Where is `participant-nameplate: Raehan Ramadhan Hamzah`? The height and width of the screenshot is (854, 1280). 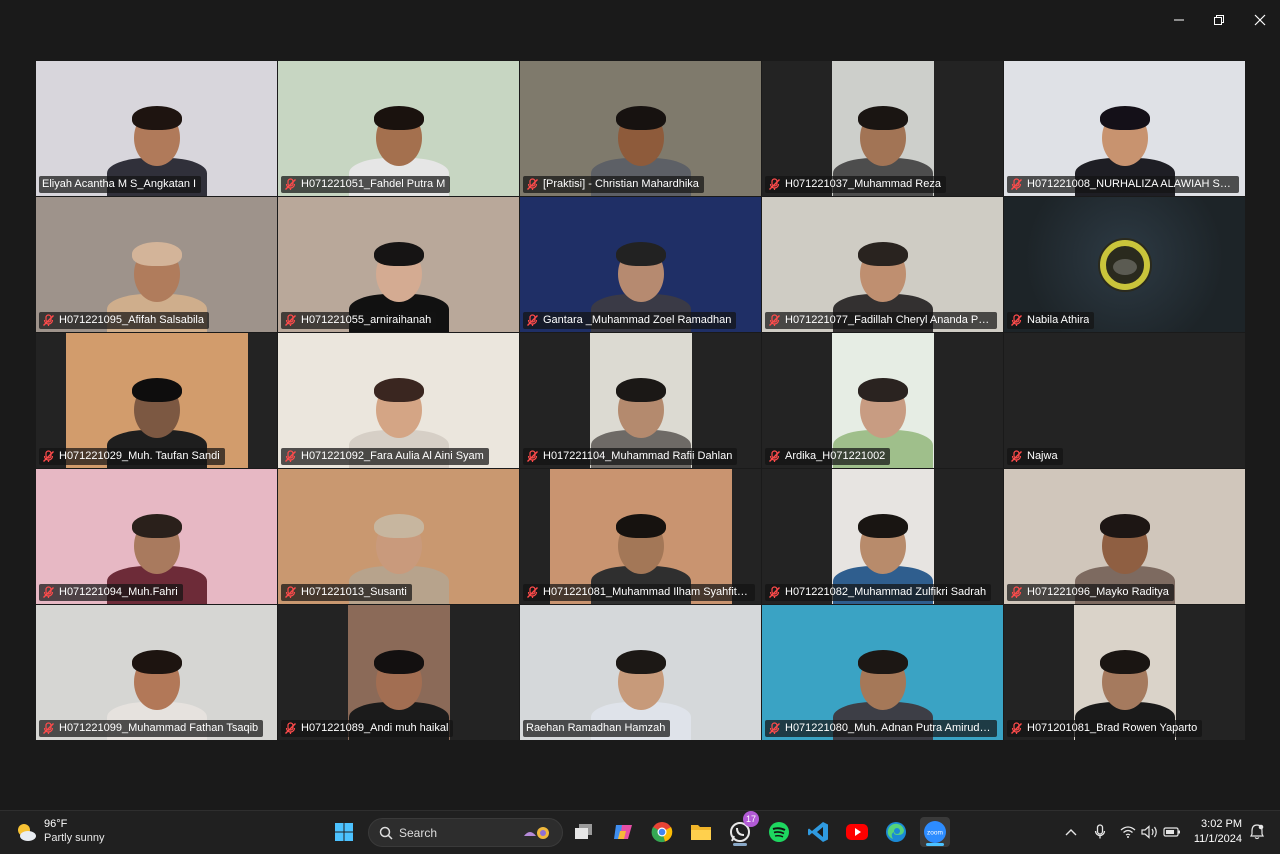
participant-nameplate: Raehan Ramadhan Hamzah is located at coordinates (597, 728).